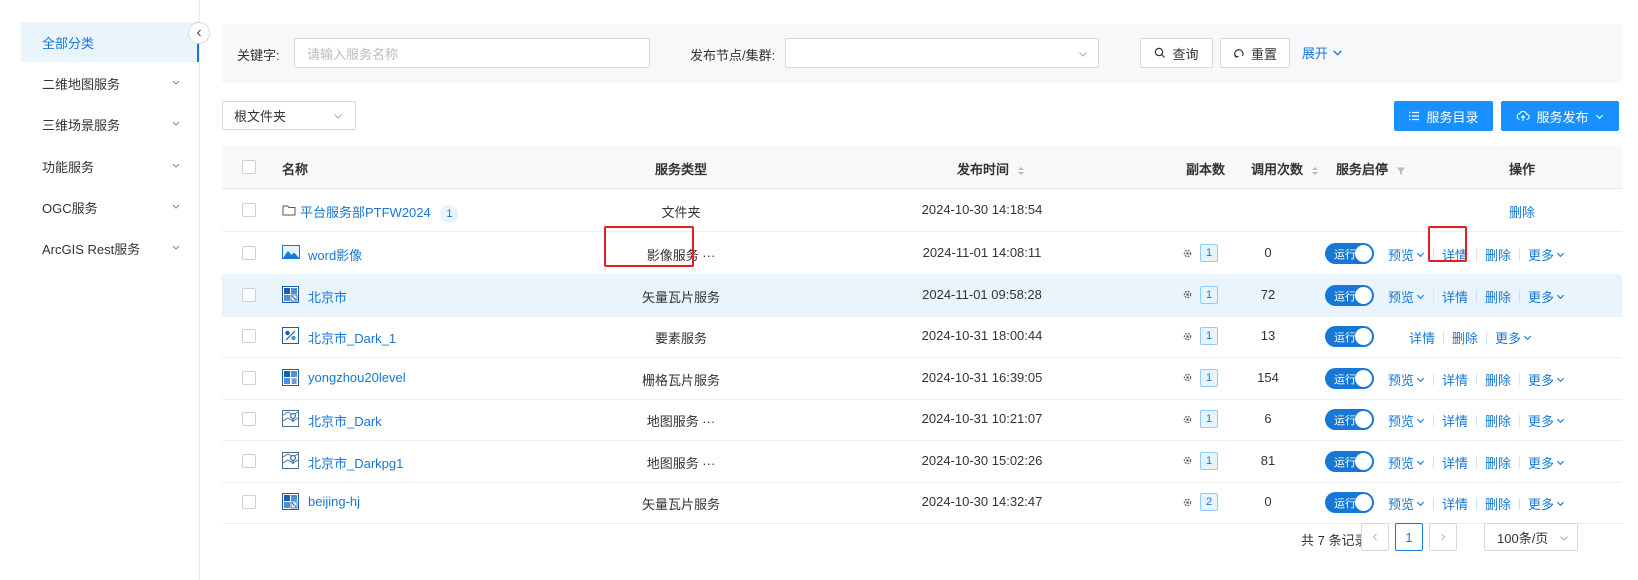 This screenshot has width=1638, height=580. Describe the element at coordinates (110, 83) in the screenshot. I see `sidebar-item-2d-map: 二维地图服务` at that location.